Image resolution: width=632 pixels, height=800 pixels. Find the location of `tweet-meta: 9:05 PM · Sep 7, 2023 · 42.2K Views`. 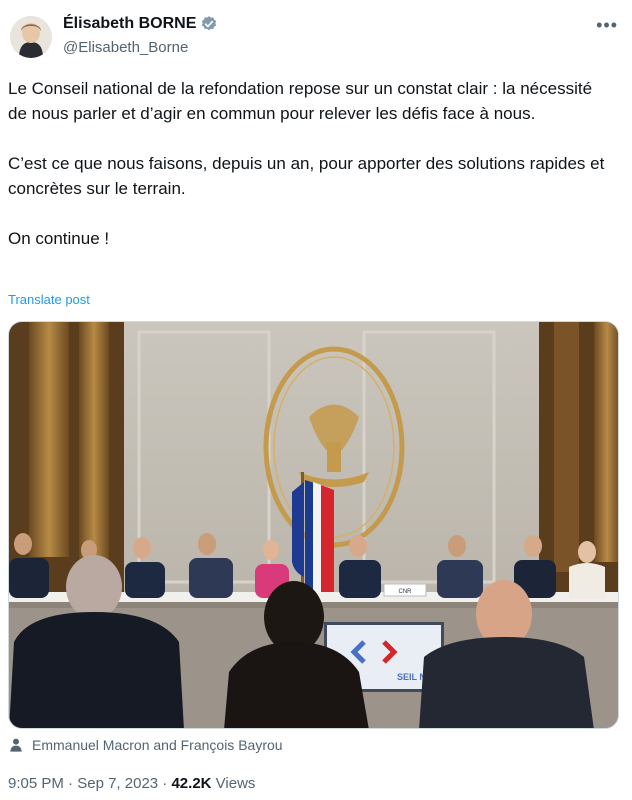

tweet-meta: 9:05 PM · Sep 7, 2023 · 42.2K Views is located at coordinates (131, 783).